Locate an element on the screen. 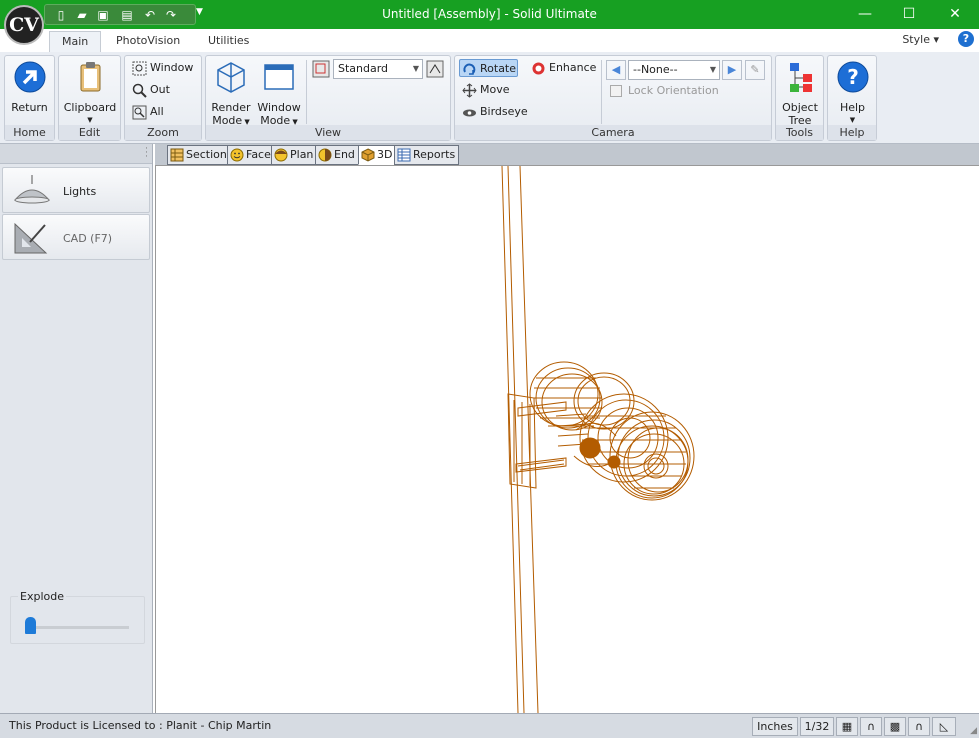 This screenshot has height=738, width=979. tab-3d-label: 3D is located at coordinates (385, 154).